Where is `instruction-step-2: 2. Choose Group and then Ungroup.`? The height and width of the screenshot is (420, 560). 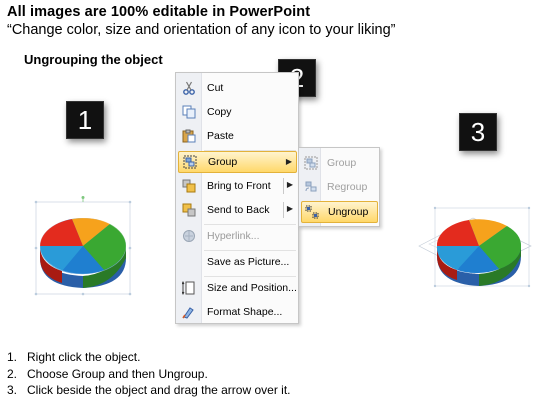
instruction-step-2: 2. Choose Group and then Ungroup. is located at coordinates (107, 373).